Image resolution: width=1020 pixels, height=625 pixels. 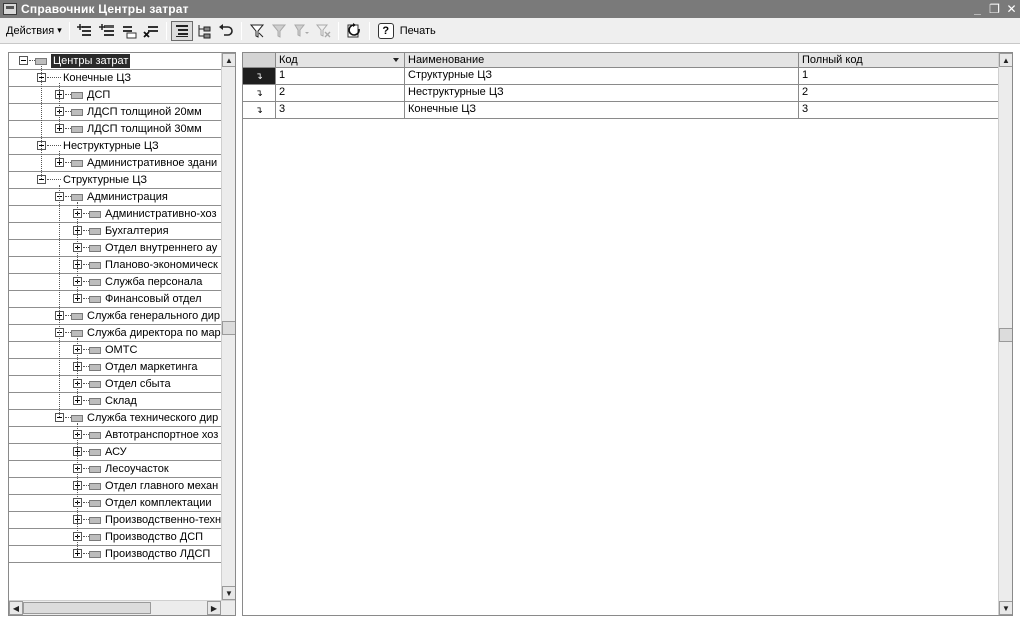 I want to click on tree-item: Отдел маркетинга, so click(x=115, y=367).